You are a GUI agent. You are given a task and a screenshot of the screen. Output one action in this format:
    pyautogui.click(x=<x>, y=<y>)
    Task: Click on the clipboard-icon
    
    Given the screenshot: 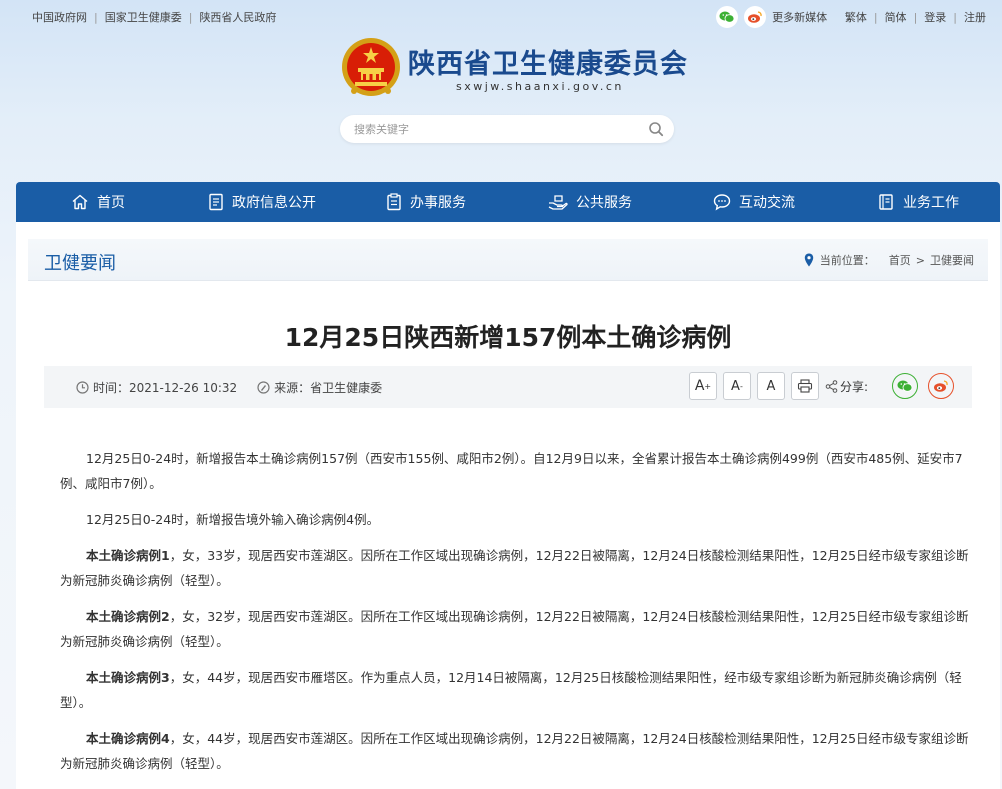 What is the action you would take?
    pyautogui.click(x=394, y=202)
    